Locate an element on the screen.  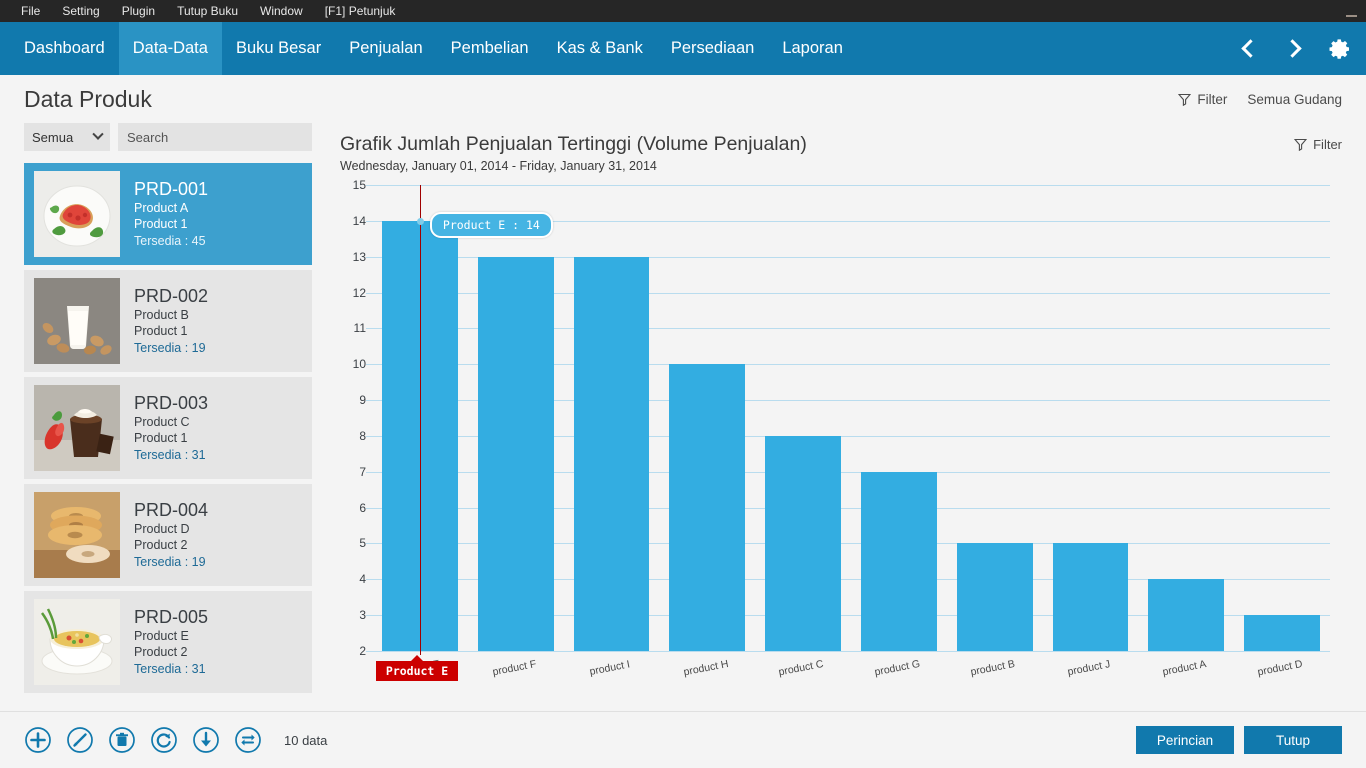
x-label-slot: product I is located at coordinates (612, 672).